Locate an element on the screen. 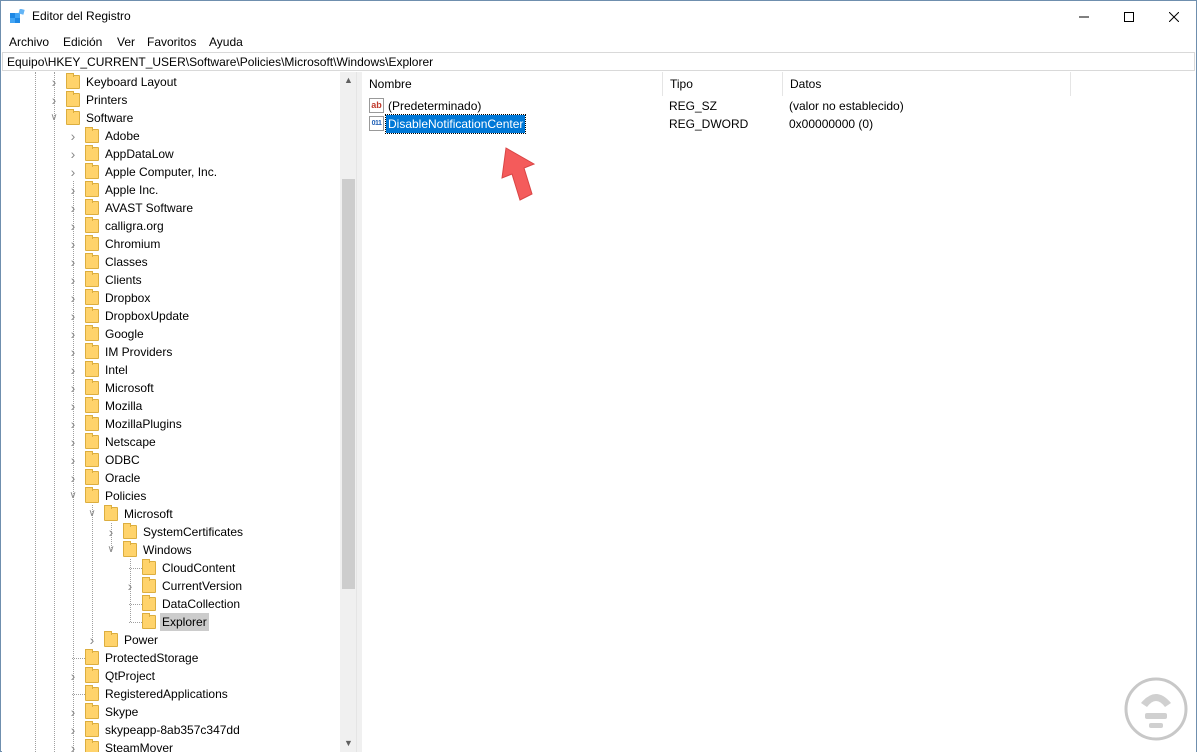  tree-item-label: QtProject is located at coordinates (130, 676).